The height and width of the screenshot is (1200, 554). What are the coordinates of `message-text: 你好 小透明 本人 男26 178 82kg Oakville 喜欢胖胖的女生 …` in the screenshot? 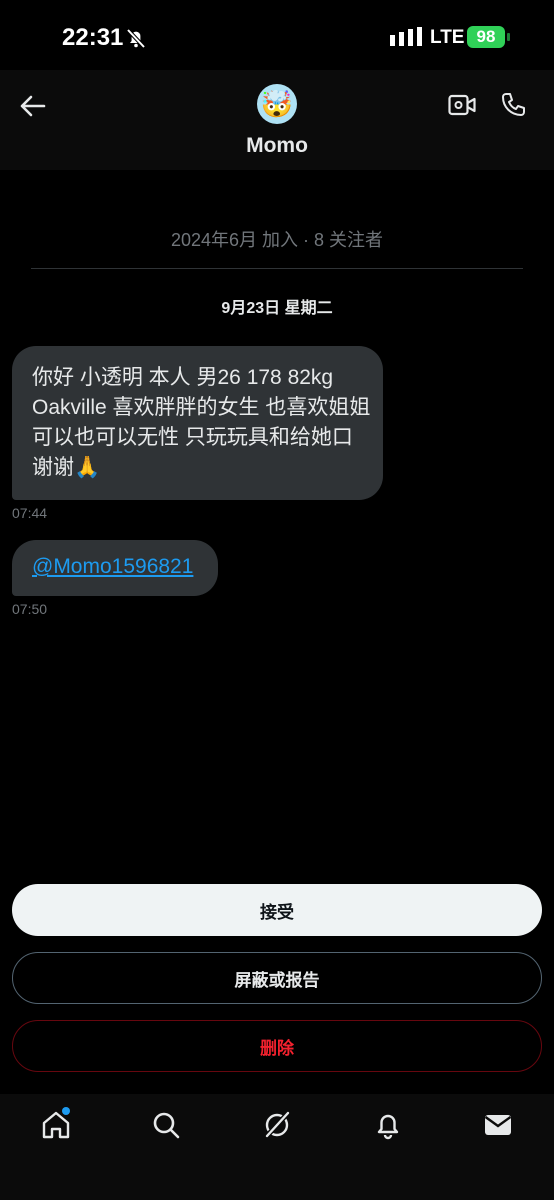 It's located at (201, 422).